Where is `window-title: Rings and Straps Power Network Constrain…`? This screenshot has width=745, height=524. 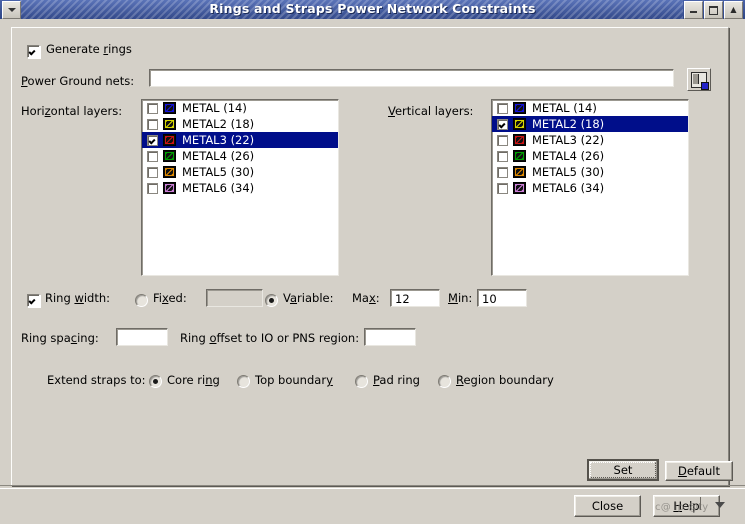
window-title: Rings and Straps Power Network Constrain… is located at coordinates (372, 8).